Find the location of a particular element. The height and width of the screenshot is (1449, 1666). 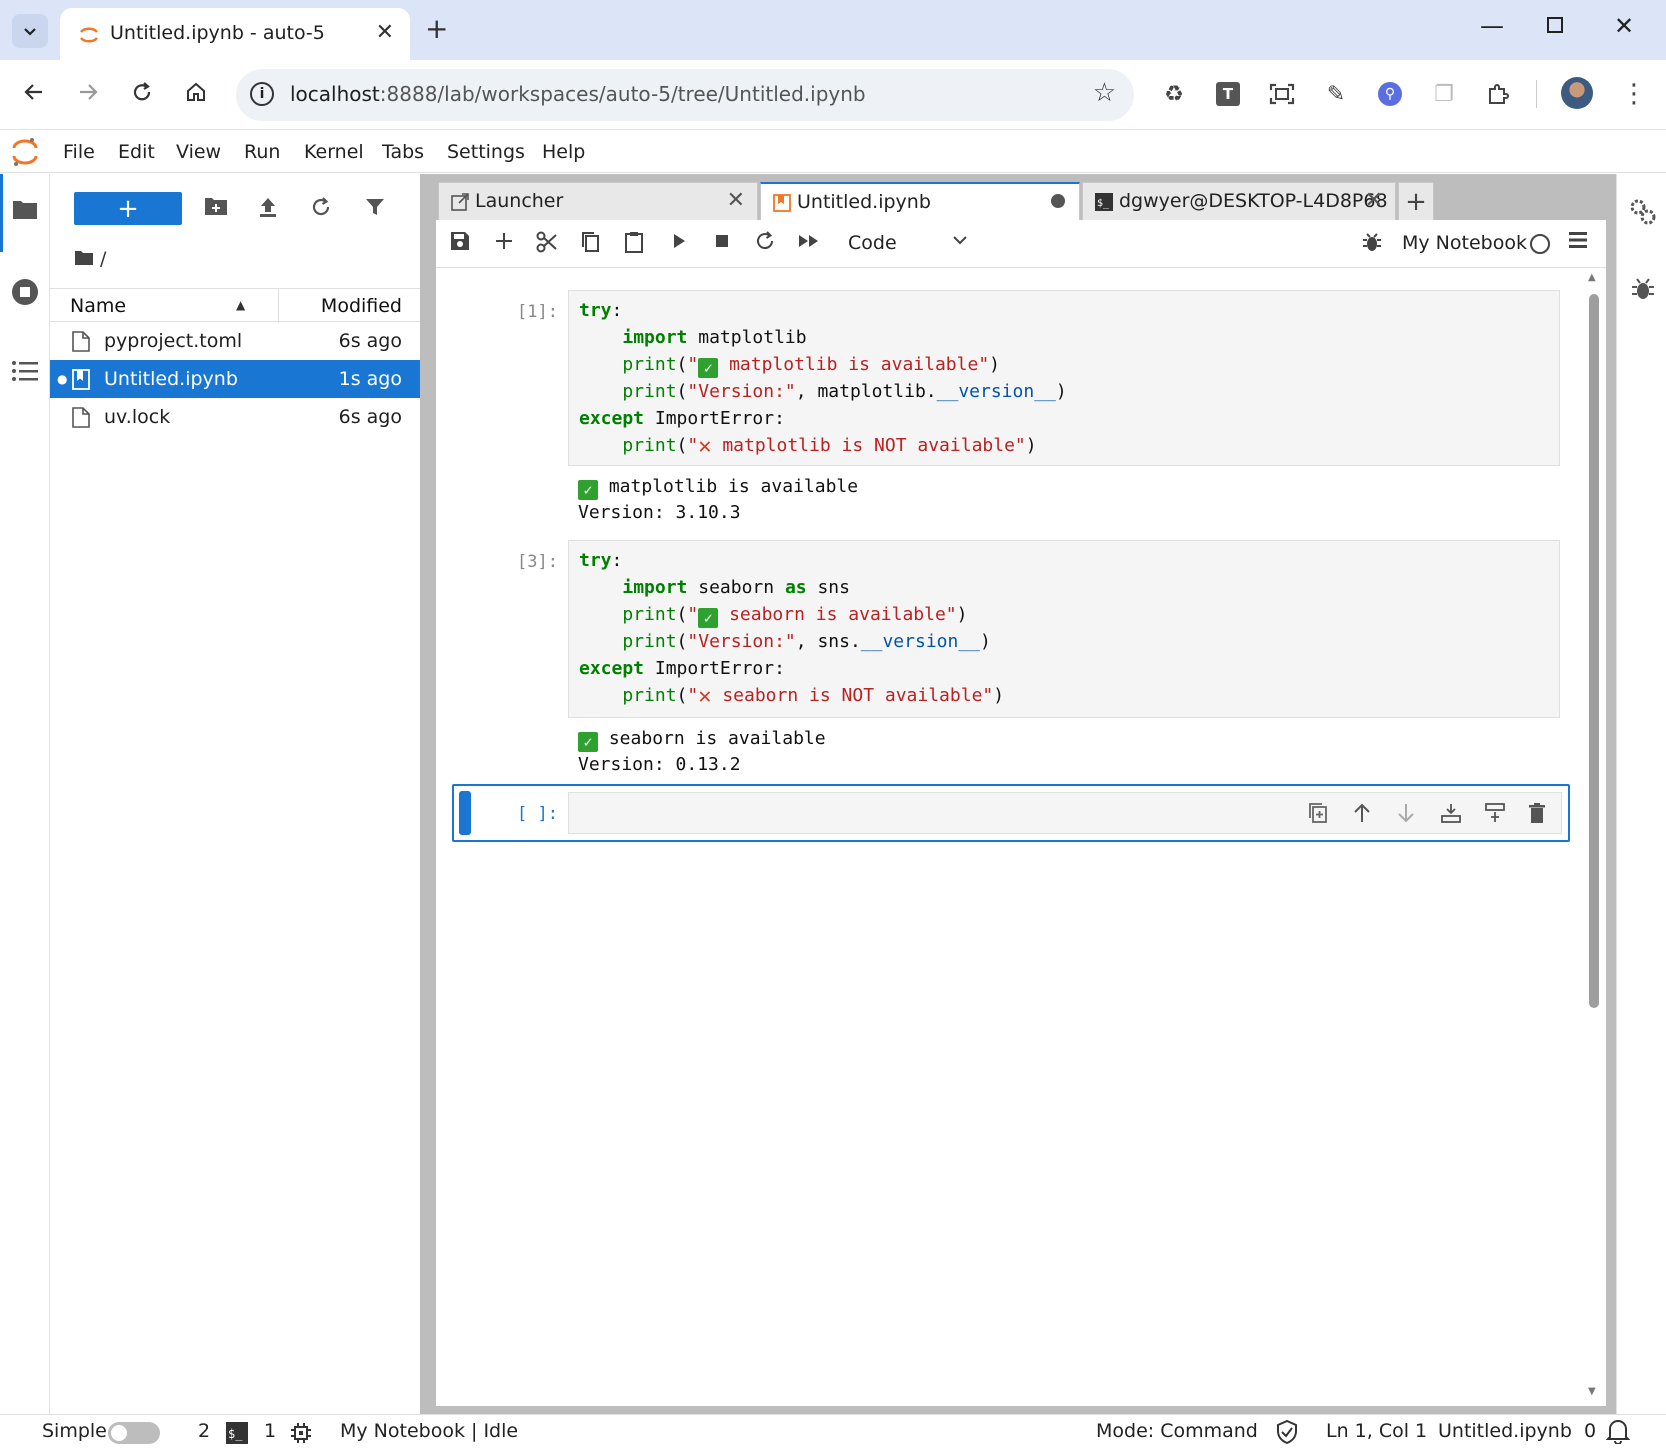

kernel-name: My Notebook is located at coordinates (1464, 243).